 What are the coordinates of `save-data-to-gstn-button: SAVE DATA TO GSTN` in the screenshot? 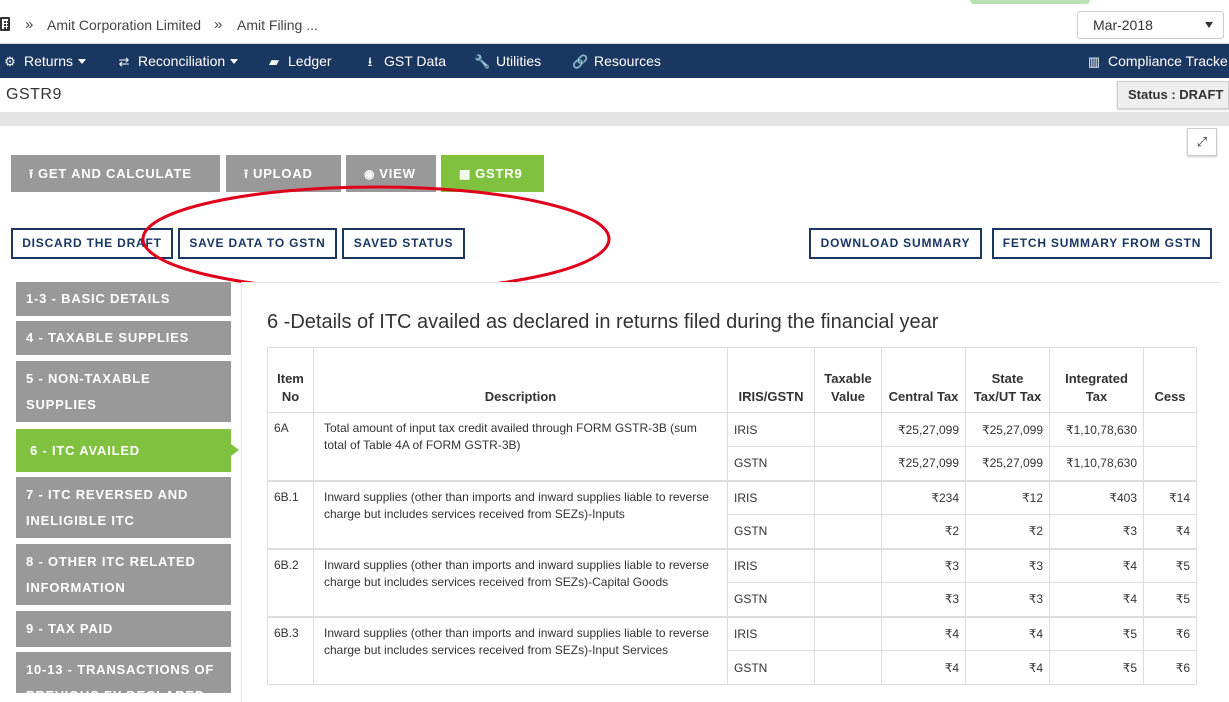 It's located at (257, 243).